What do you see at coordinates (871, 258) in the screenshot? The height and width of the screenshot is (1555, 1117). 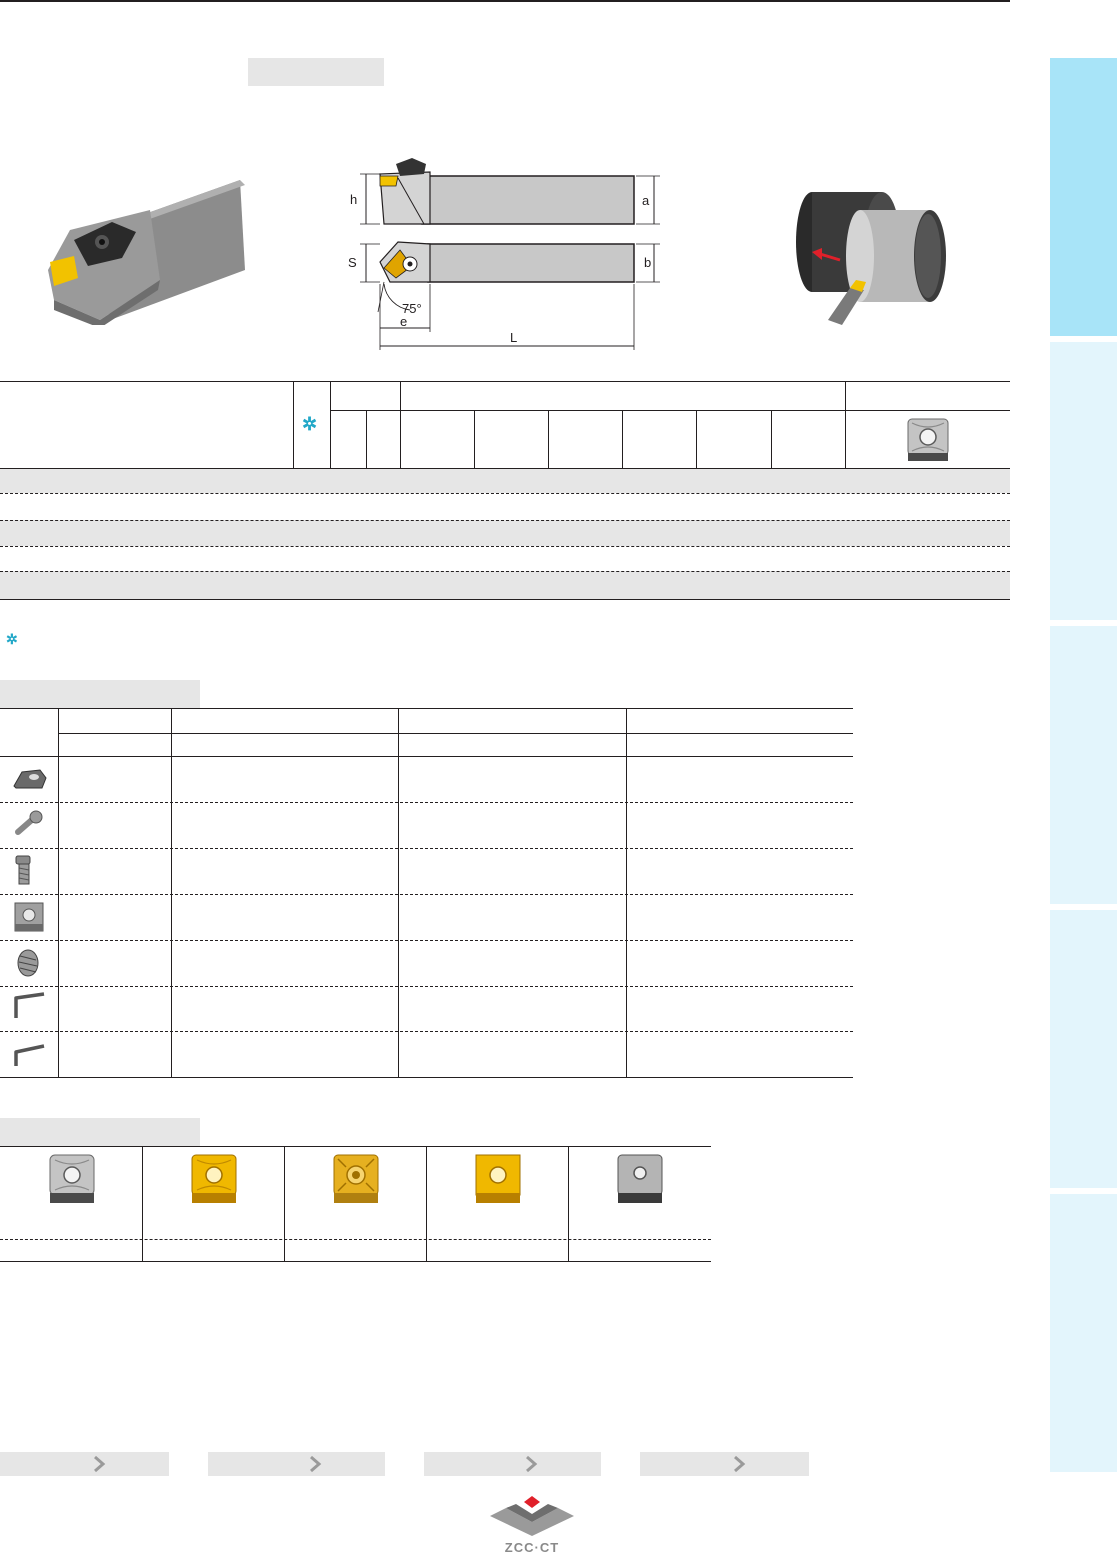 I see `application-illustration` at bounding box center [871, 258].